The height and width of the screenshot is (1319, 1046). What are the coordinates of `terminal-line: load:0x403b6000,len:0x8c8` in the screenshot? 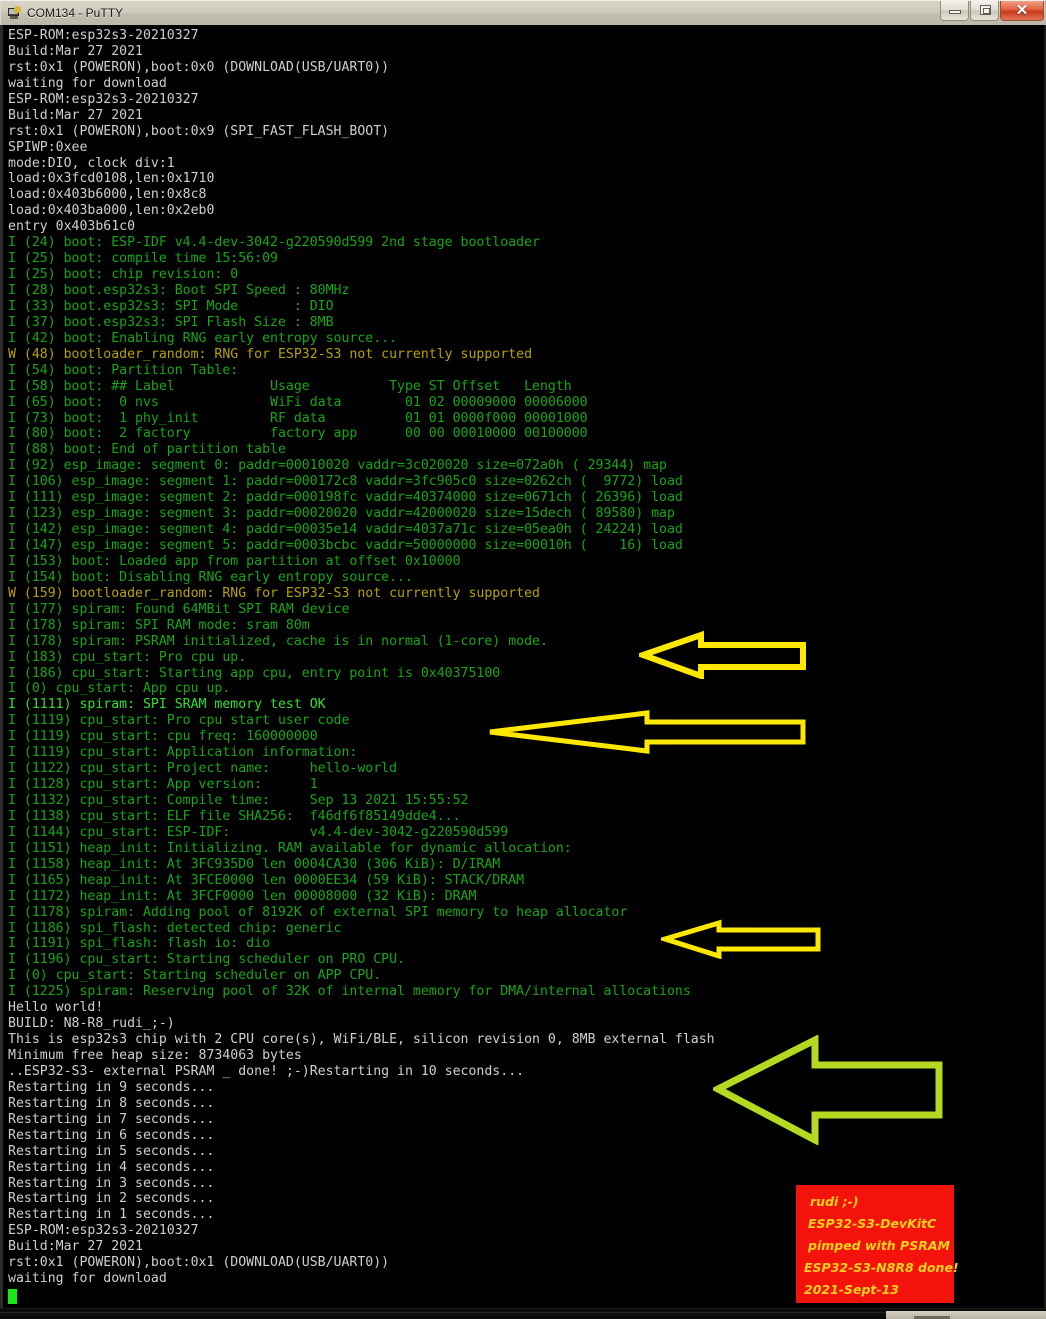 It's located at (107, 195).